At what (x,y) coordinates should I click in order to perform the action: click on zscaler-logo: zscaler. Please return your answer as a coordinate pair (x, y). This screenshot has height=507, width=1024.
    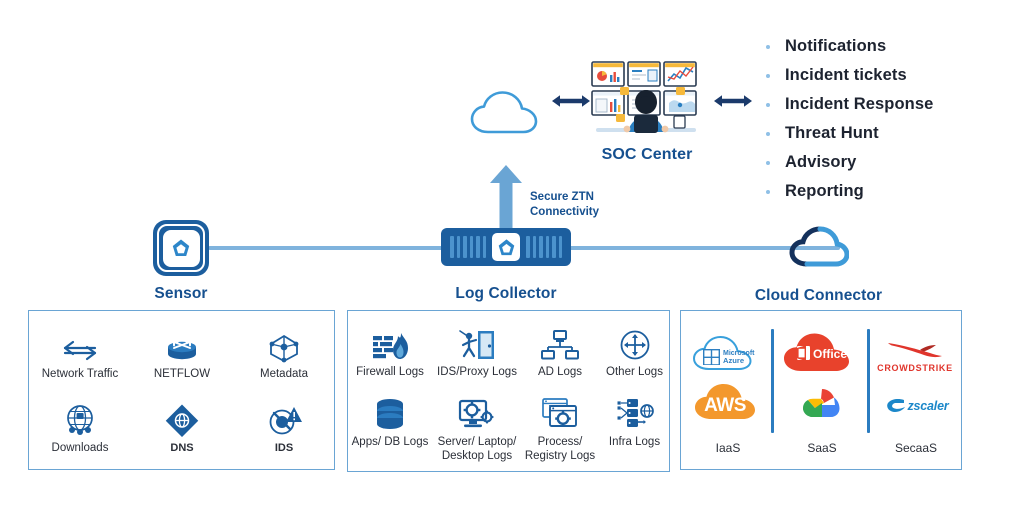
    Looking at the image, I should click on (917, 406).